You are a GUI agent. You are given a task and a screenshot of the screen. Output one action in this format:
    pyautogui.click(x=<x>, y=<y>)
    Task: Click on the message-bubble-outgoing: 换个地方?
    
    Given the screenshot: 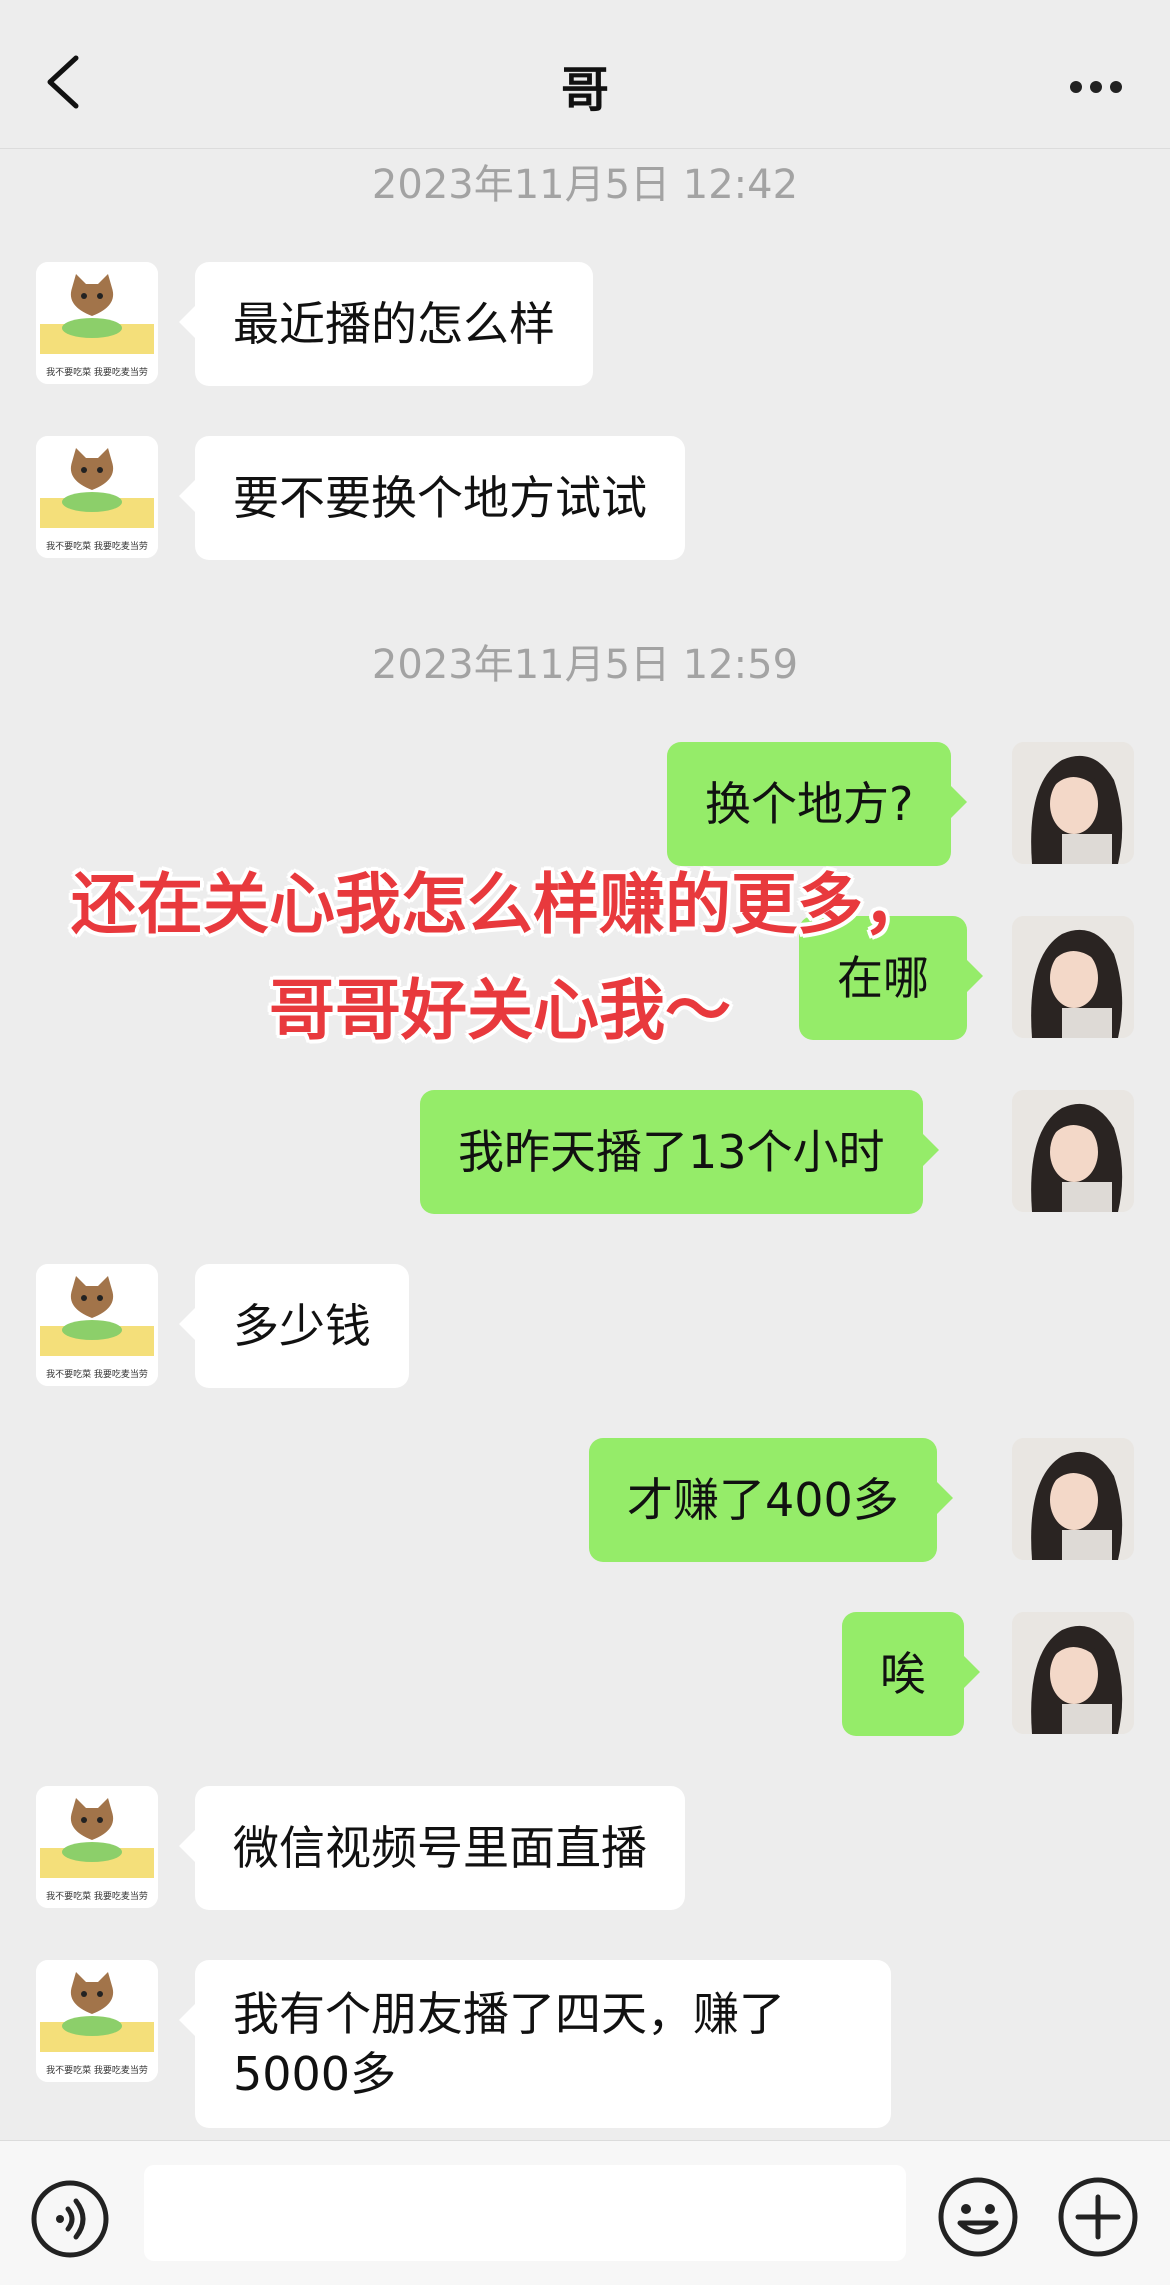 What is the action you would take?
    pyautogui.click(x=817, y=804)
    